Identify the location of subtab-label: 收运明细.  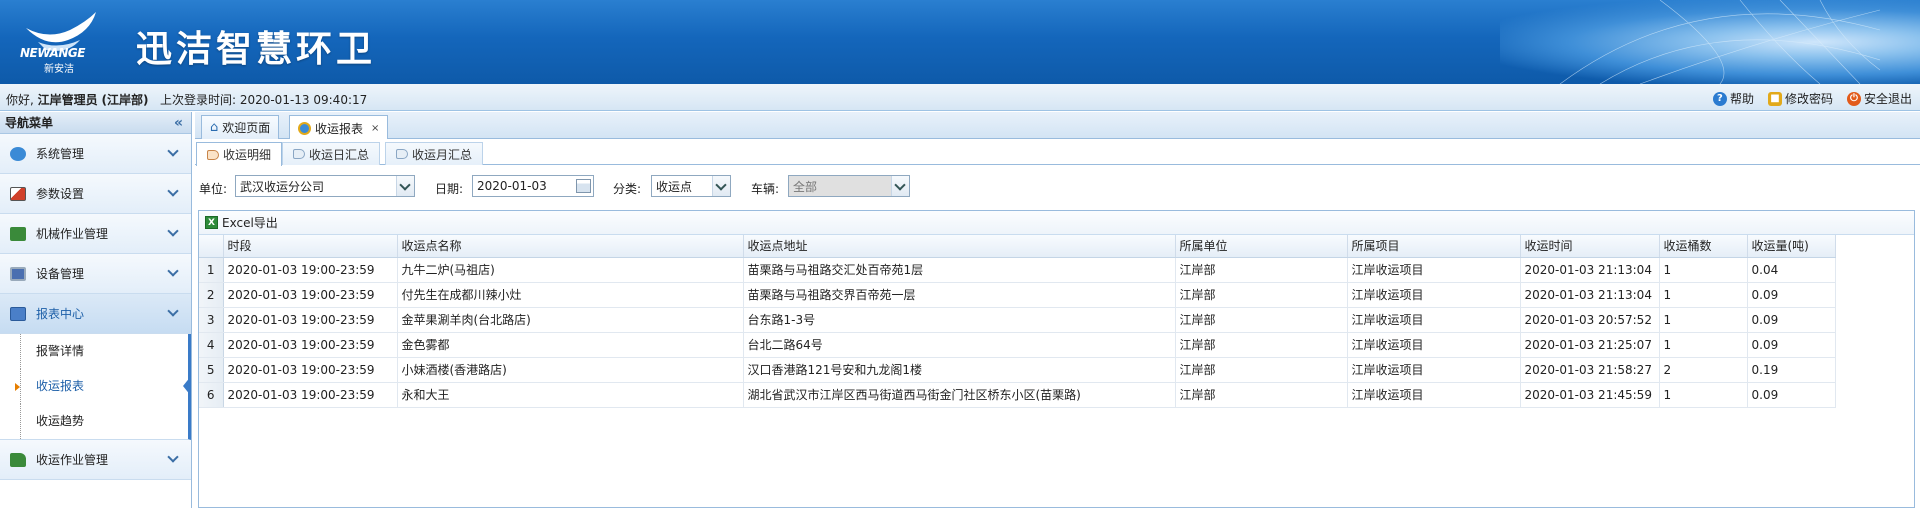
(247, 155).